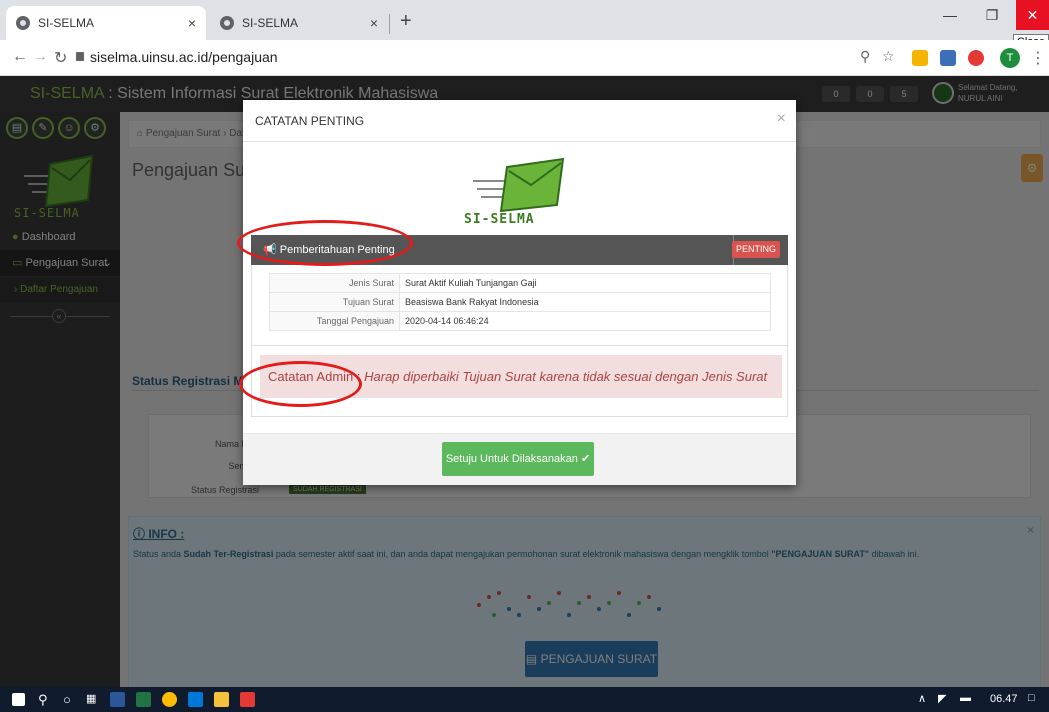  Describe the element at coordinates (499, 219) in the screenshot. I see `modal-logo-text: SI-SELMA` at that location.